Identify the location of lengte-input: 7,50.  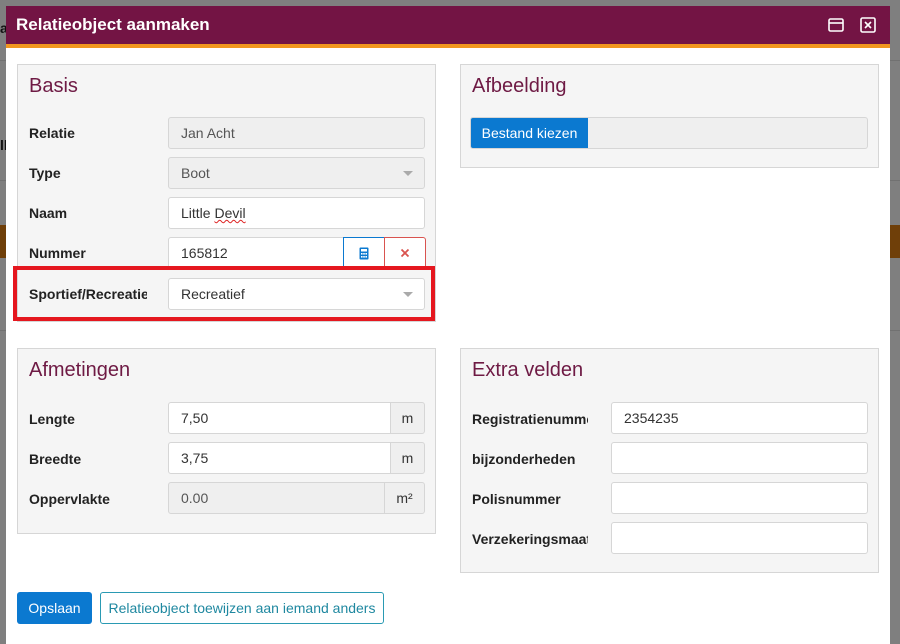
(279, 418).